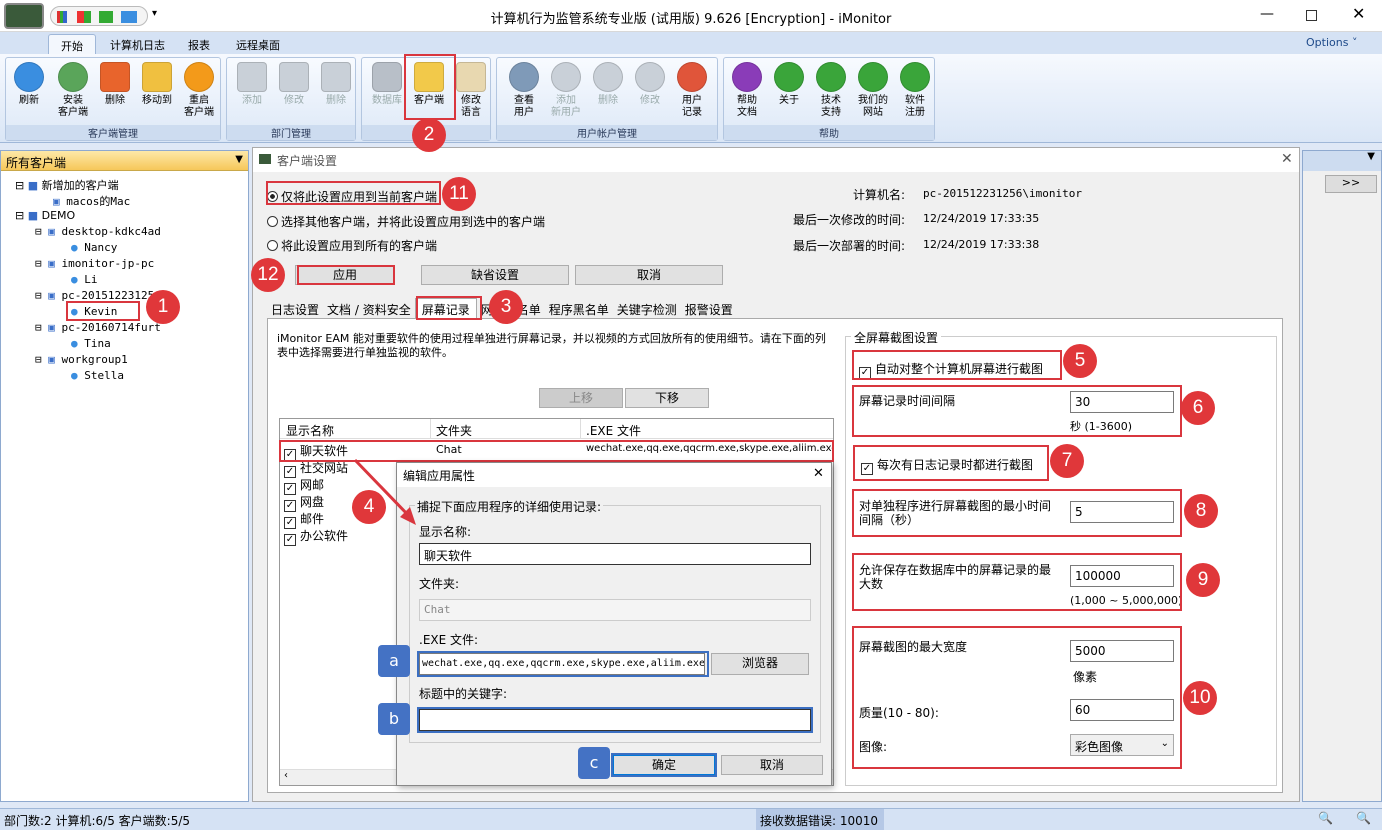 Image resolution: width=1382 pixels, height=830 pixels. I want to click on next-page-button: >>, so click(1351, 184).